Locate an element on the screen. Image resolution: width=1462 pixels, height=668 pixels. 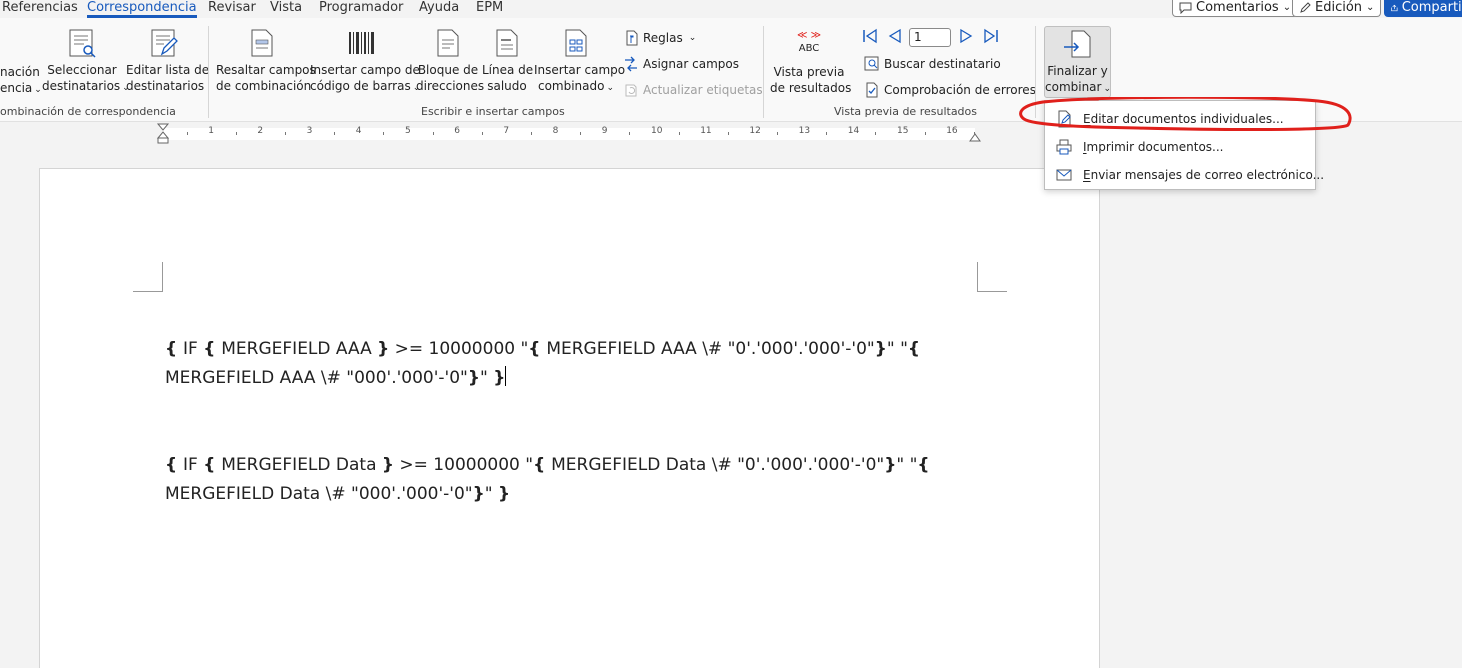
insert-barcode-field-button: Insertar campo de código de barras ⌄ is located at coordinates (365, 62).